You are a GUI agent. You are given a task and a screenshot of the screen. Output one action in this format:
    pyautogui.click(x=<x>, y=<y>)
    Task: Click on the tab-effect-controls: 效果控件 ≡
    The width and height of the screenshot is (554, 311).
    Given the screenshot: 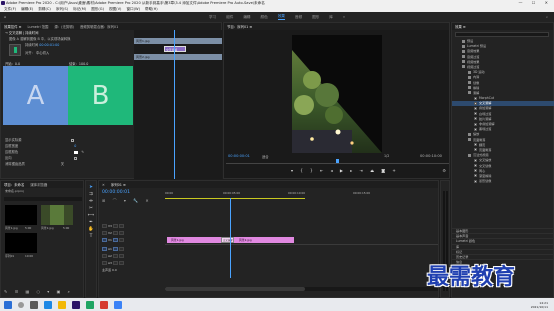 What is the action you would take?
    pyautogui.click(x=12, y=26)
    